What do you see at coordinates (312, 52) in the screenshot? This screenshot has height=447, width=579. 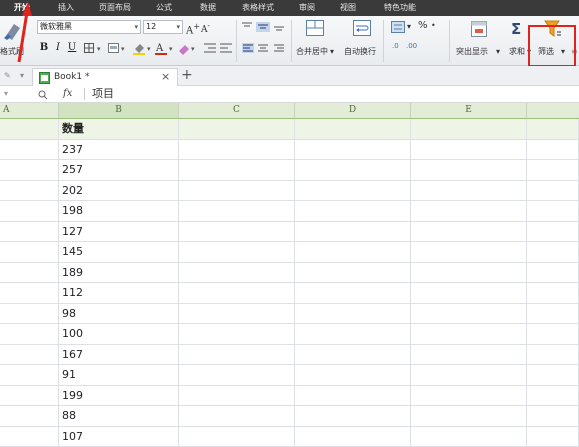 I see `merge-center-label: 合并居中` at bounding box center [312, 52].